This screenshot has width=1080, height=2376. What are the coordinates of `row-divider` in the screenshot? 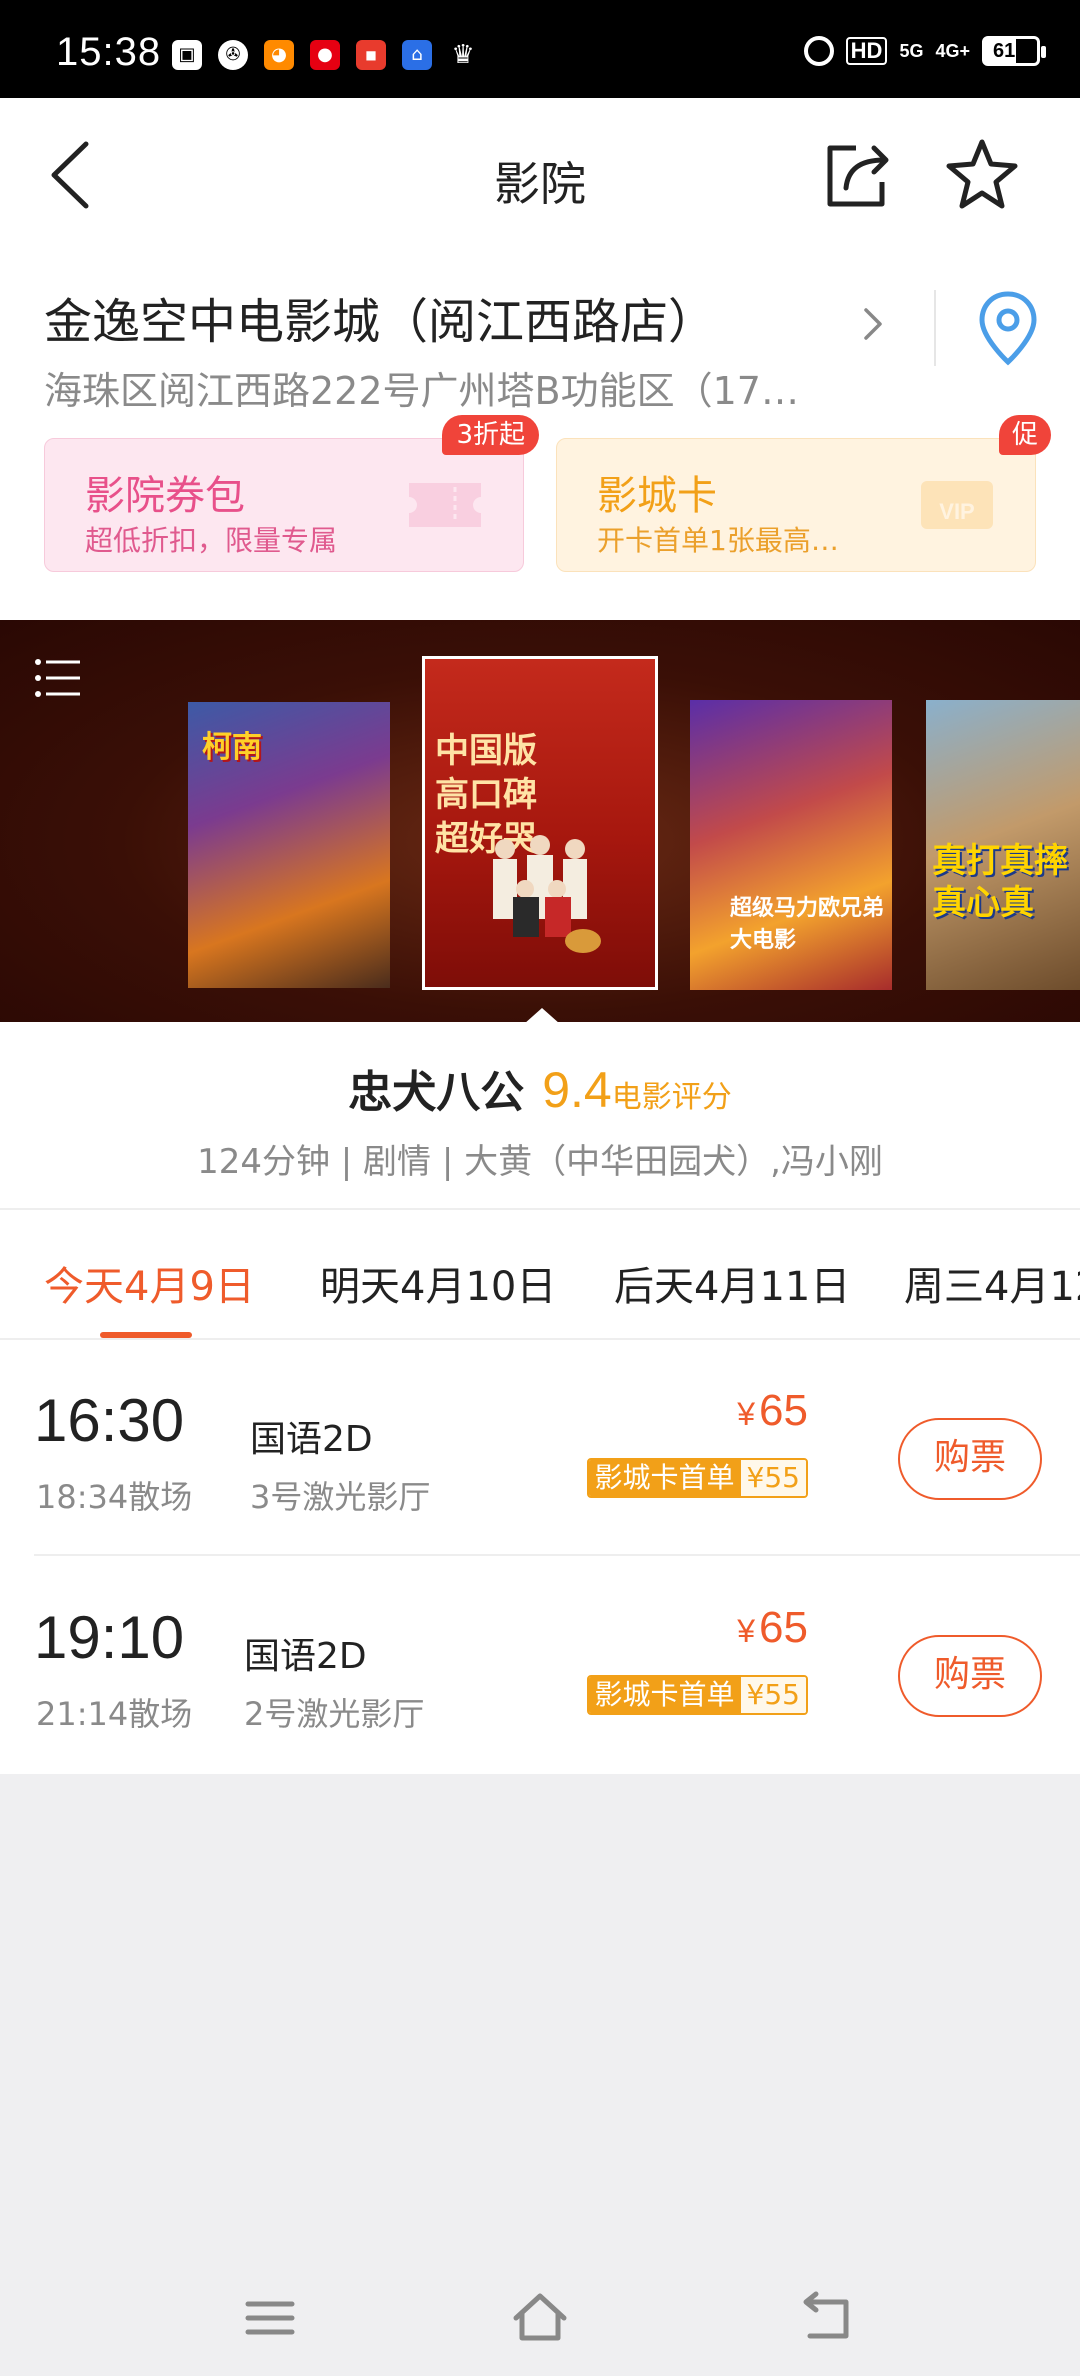 It's located at (557, 1555).